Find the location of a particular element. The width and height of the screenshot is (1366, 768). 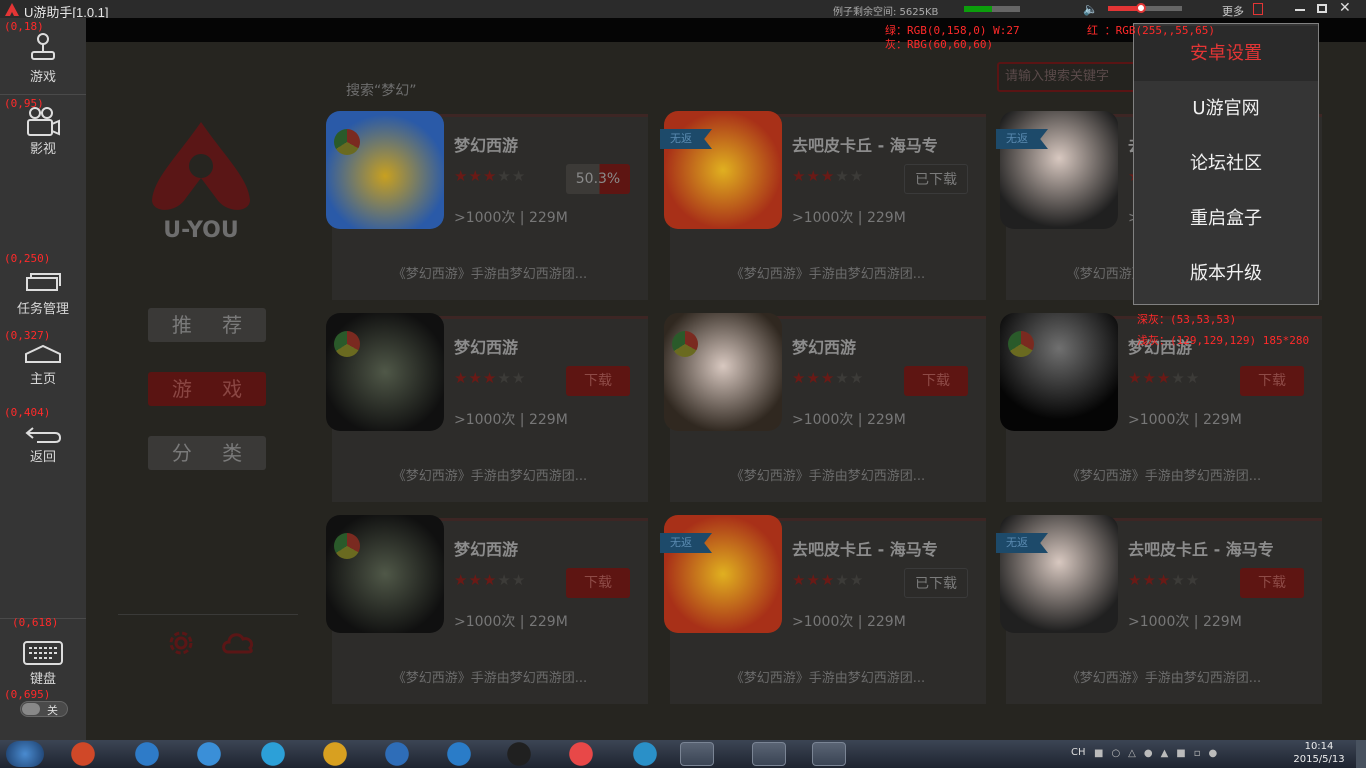

sidebar-label: 任务管理 is located at coordinates (42, 309).